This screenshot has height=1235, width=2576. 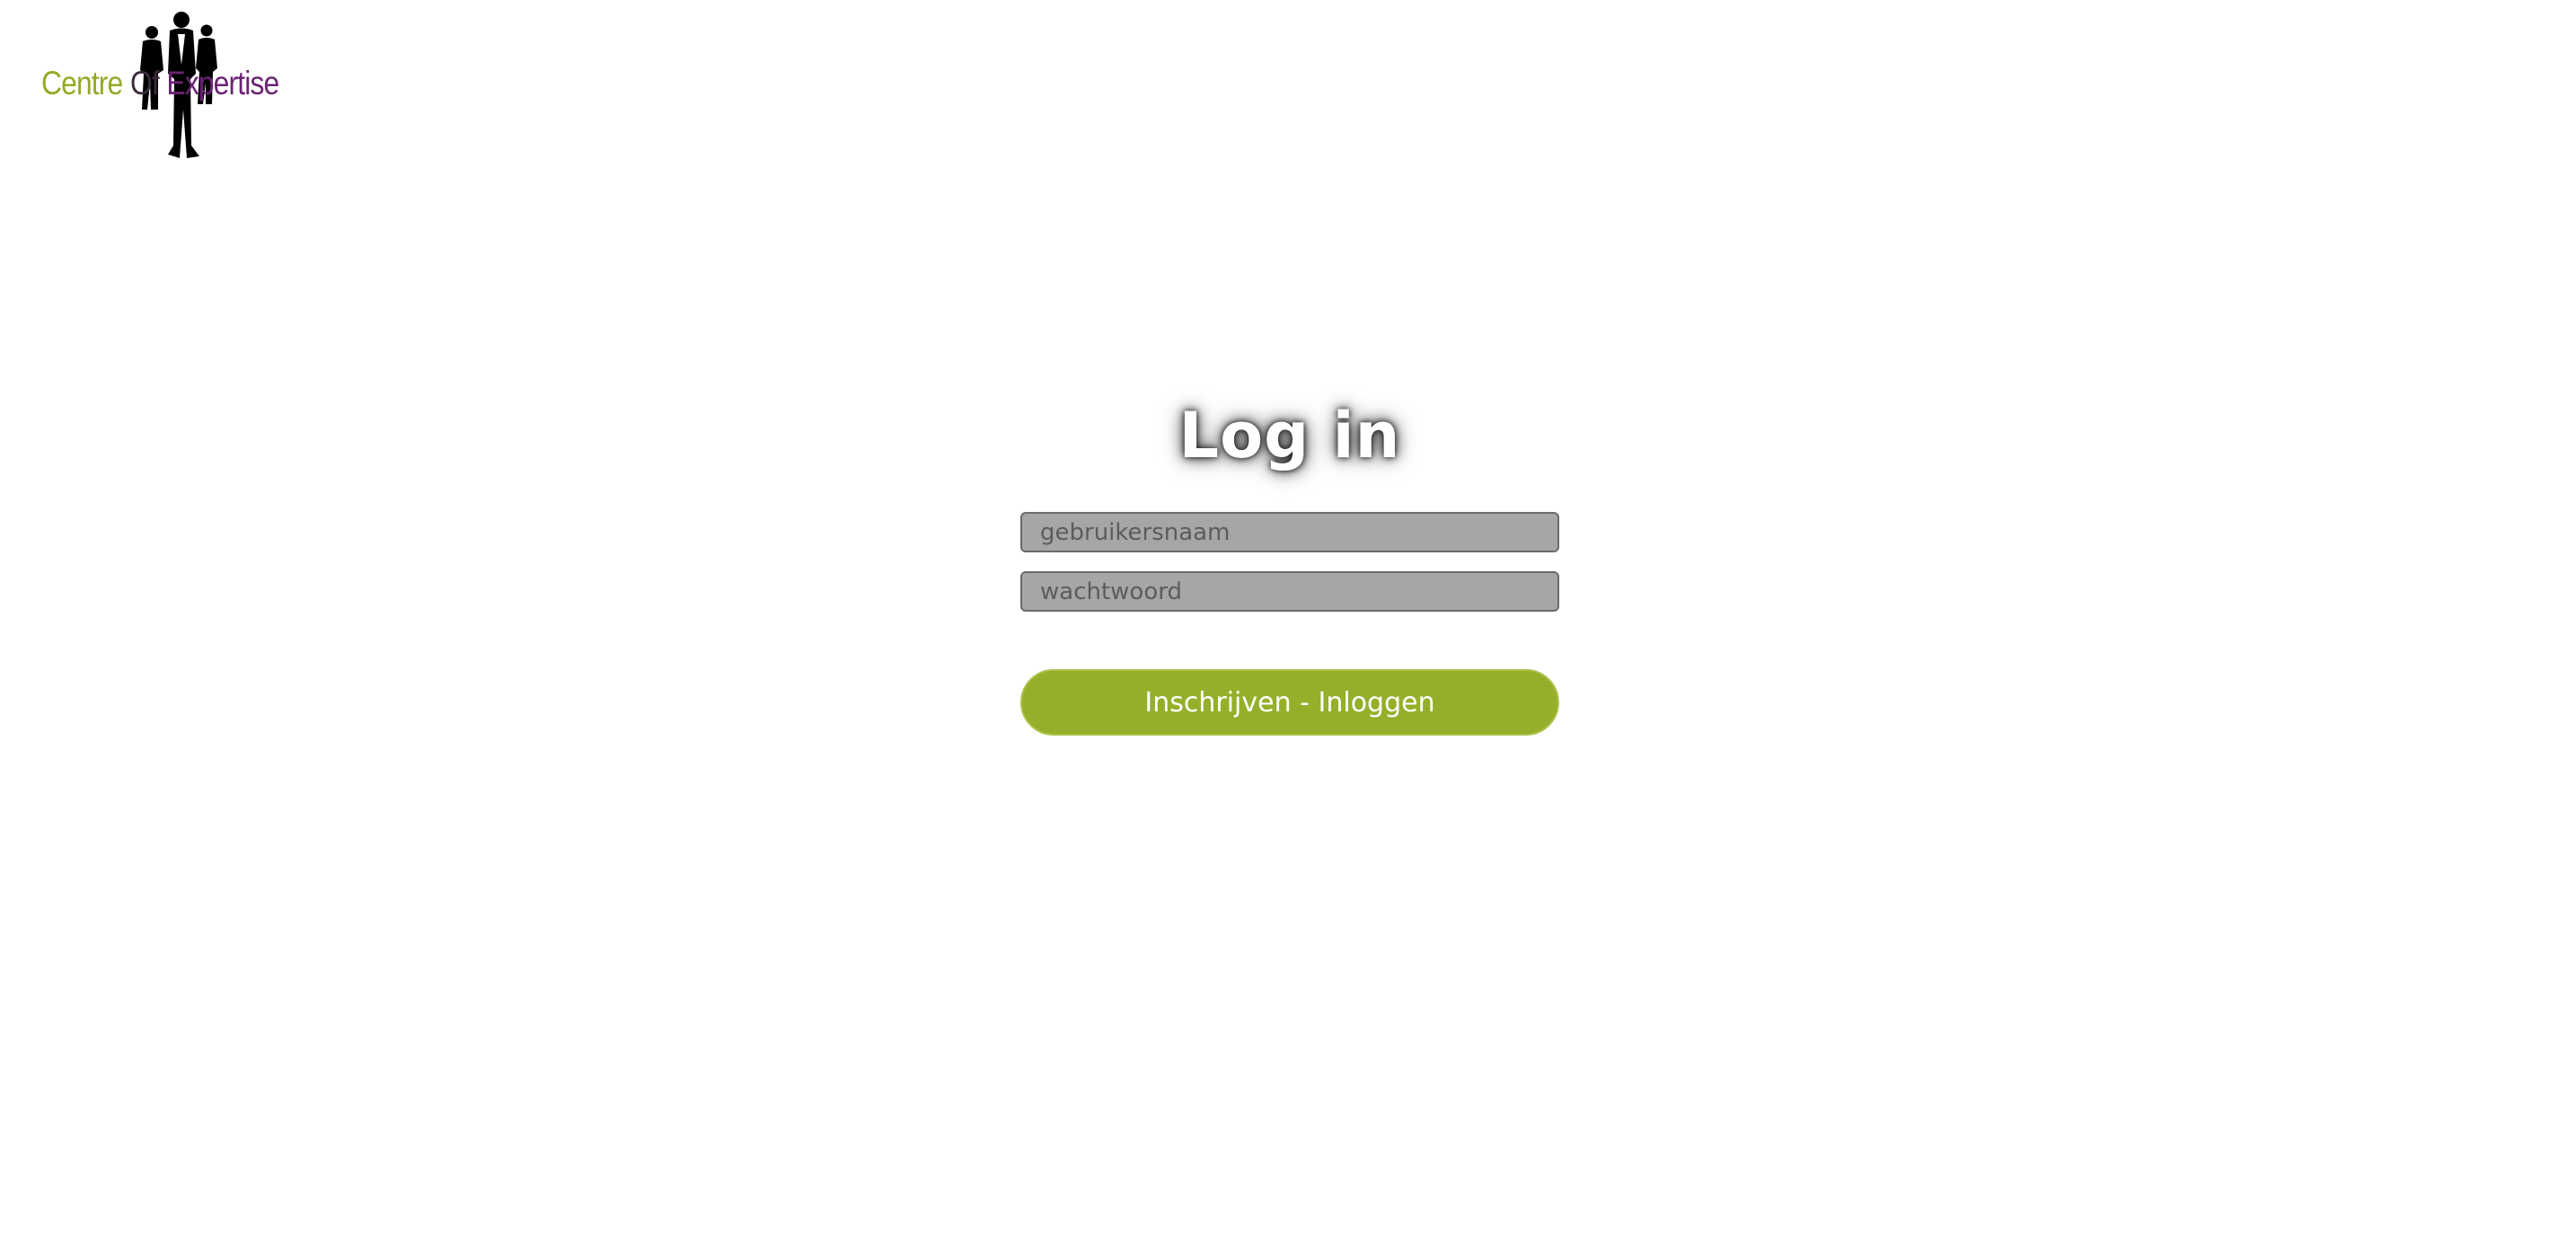 I want to click on logo-word-centre: Centre, so click(x=82, y=83).